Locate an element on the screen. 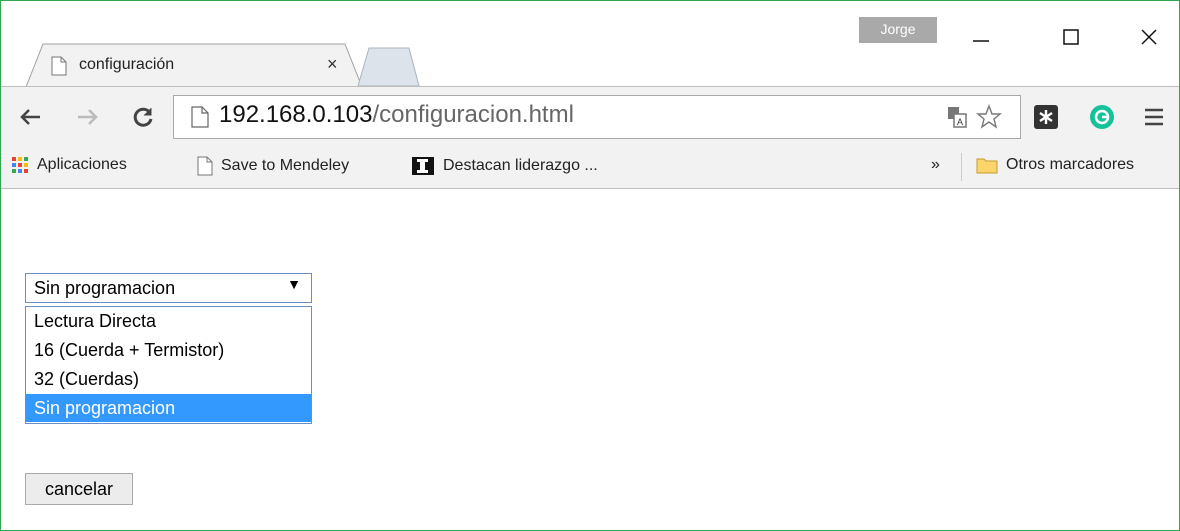 This screenshot has width=1180, height=531. tab-shape is located at coordinates (194, 65).